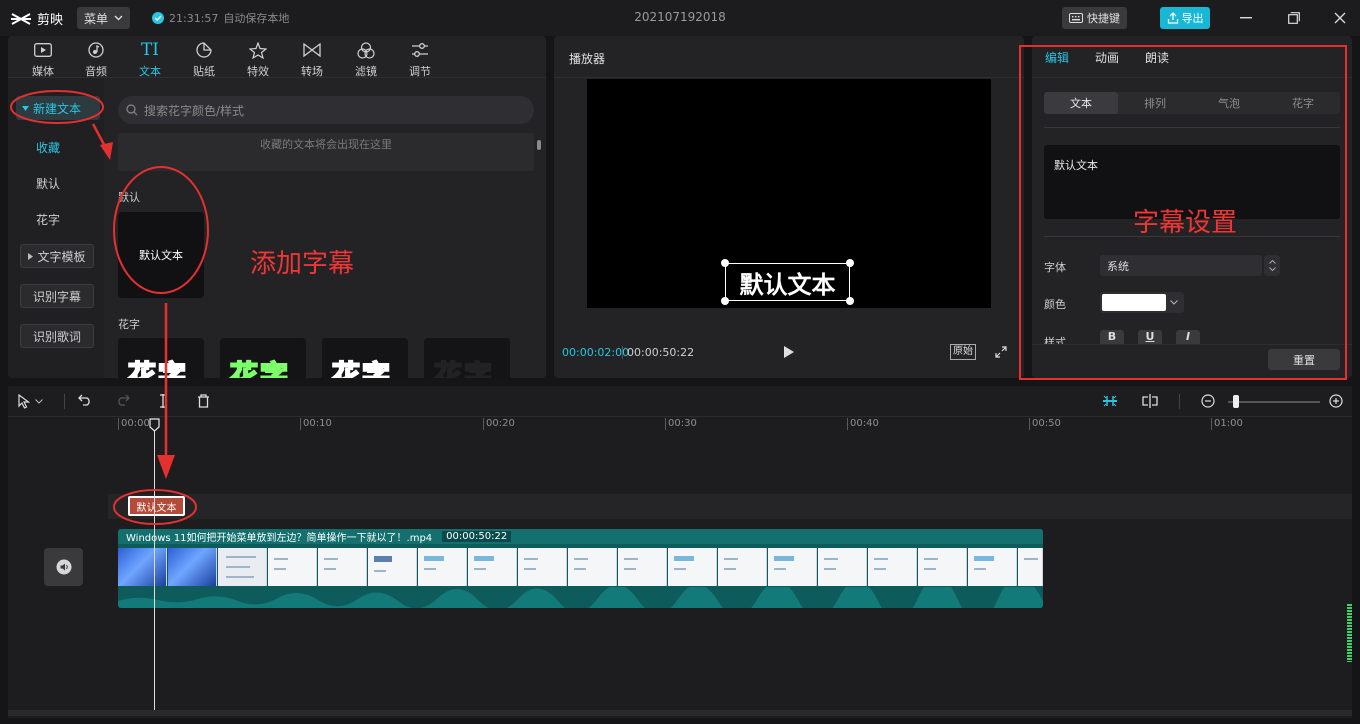 The image size is (1360, 724). I want to click on materials-tab-bar: 媒体 音频 TI 文本 贴纸 特效 转场 滤镜 调节, so click(277, 57).